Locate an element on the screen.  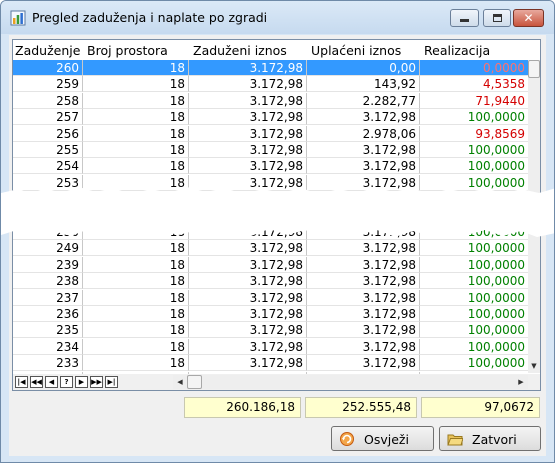
cell-zaduzenje: 236 is located at coordinates (48, 314).